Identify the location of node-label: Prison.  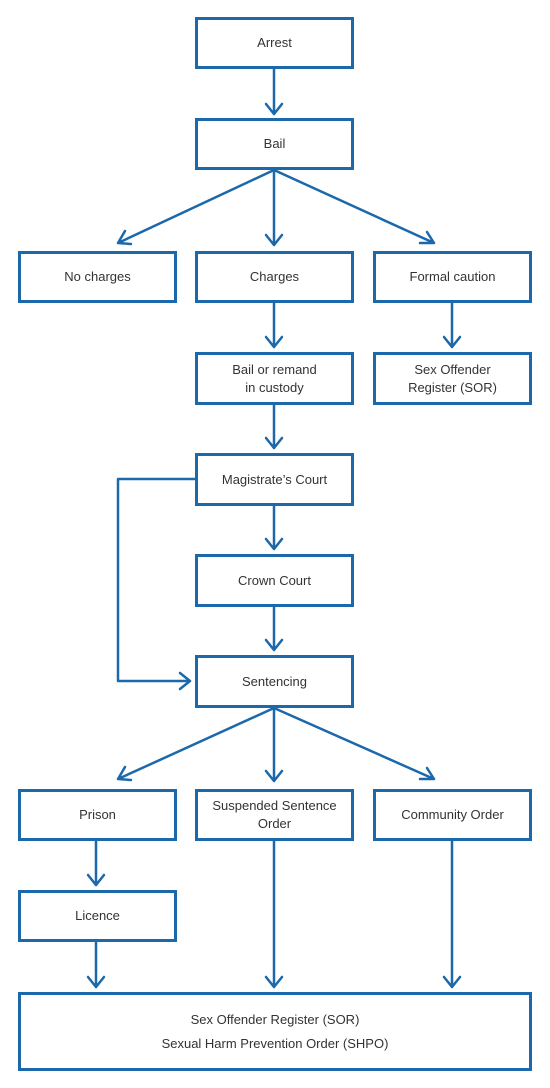
(97, 814).